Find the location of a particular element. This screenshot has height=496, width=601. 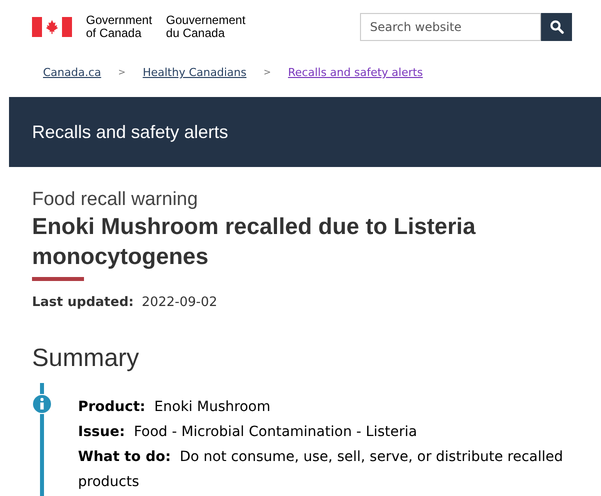

breadcrumb-link: Recalls and safety alerts is located at coordinates (355, 72).